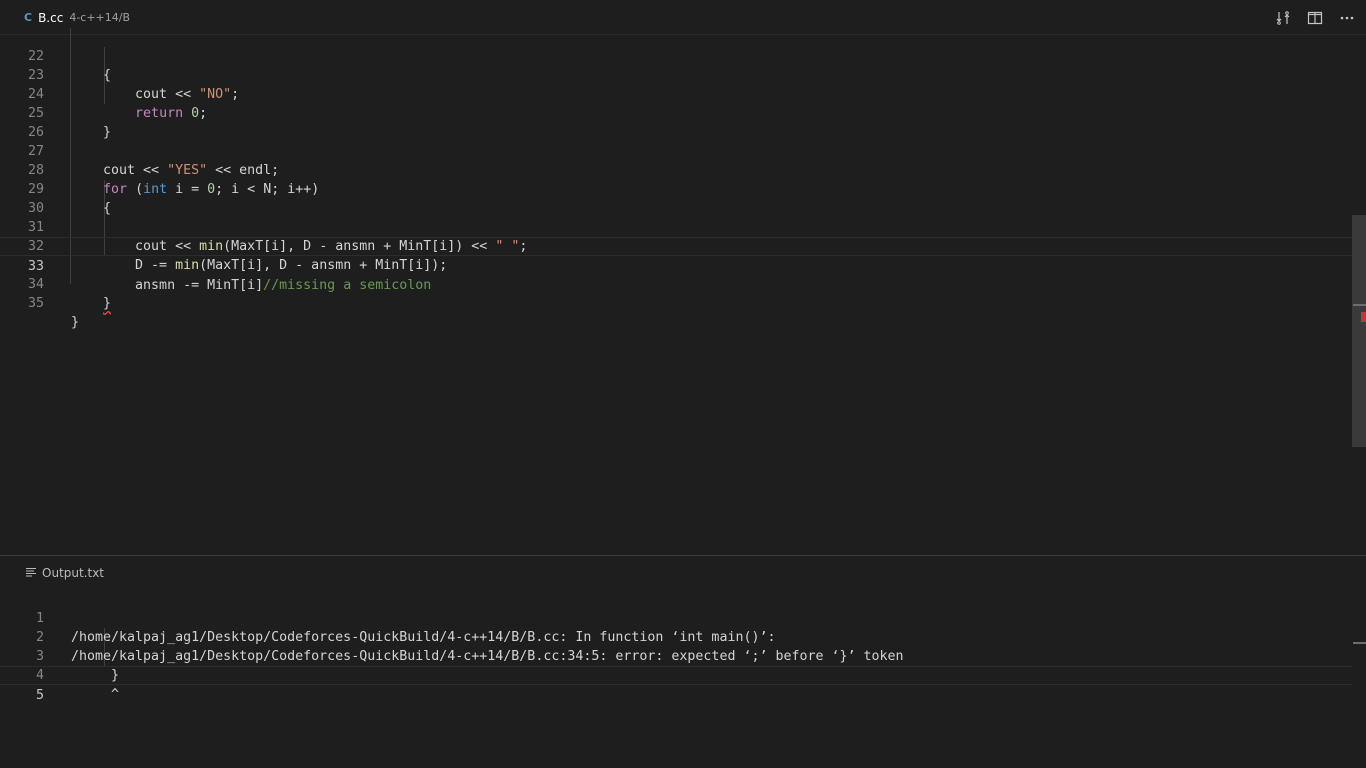 The height and width of the screenshot is (768, 1366). I want to click on overview-ruler-error-marker, so click(1363, 317).